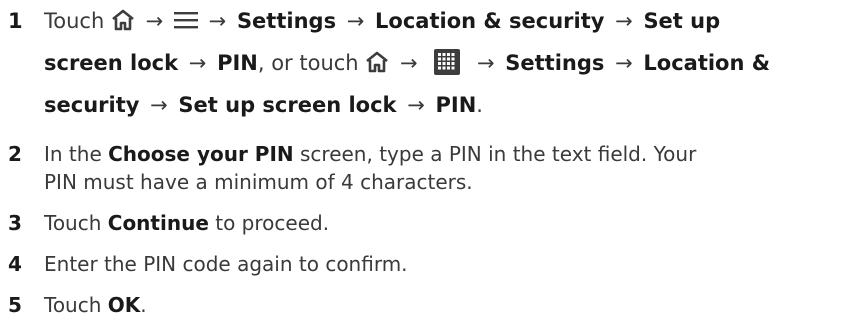  Describe the element at coordinates (15, 305) in the screenshot. I see `step-number: 5` at that location.